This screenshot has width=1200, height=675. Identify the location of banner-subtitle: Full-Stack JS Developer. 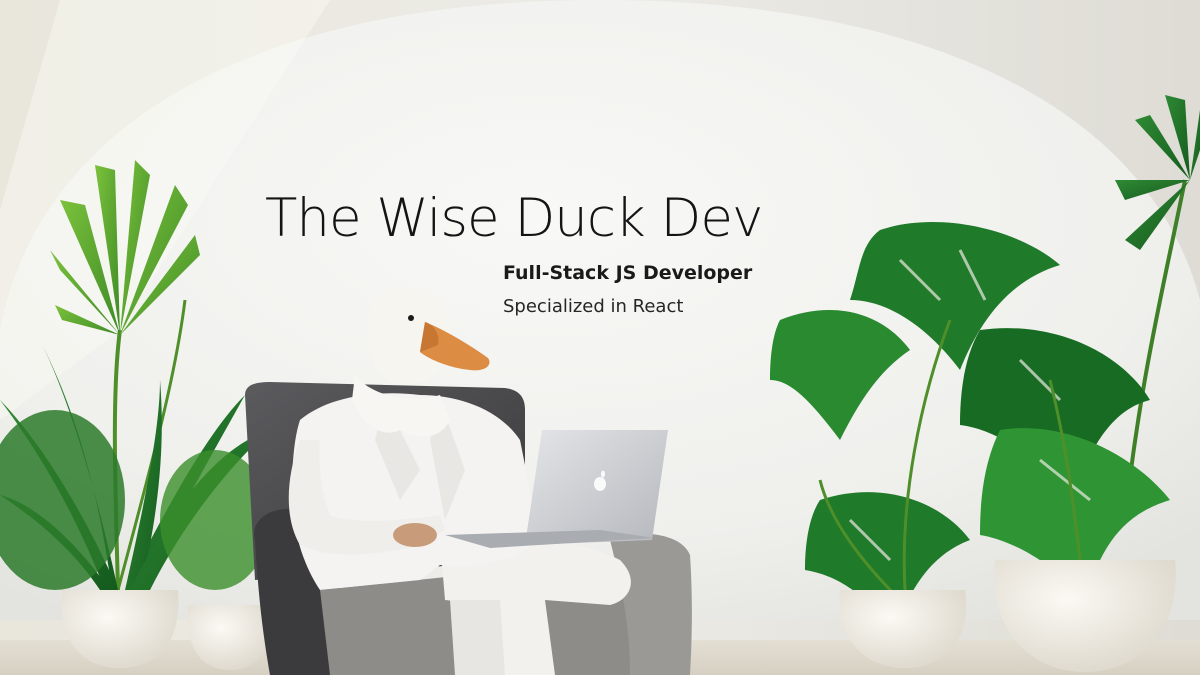
(628, 273).